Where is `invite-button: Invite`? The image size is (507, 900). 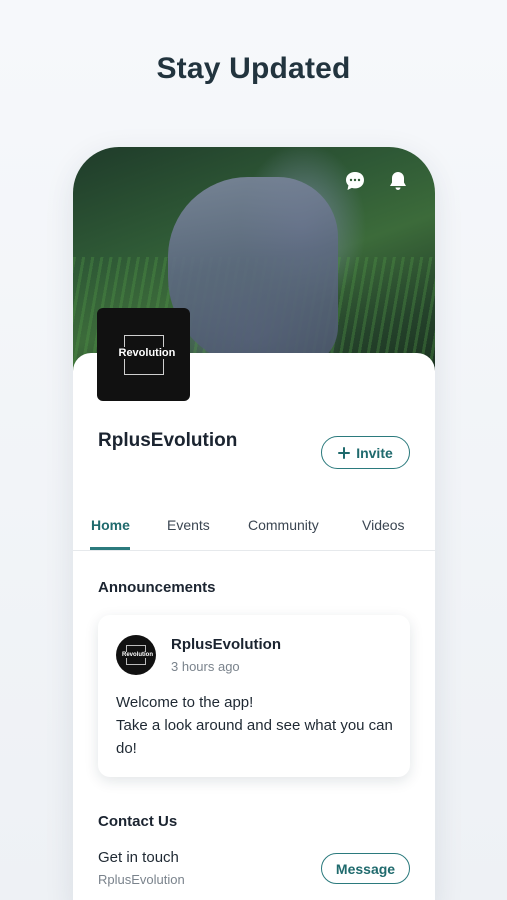 invite-button: Invite is located at coordinates (365, 452).